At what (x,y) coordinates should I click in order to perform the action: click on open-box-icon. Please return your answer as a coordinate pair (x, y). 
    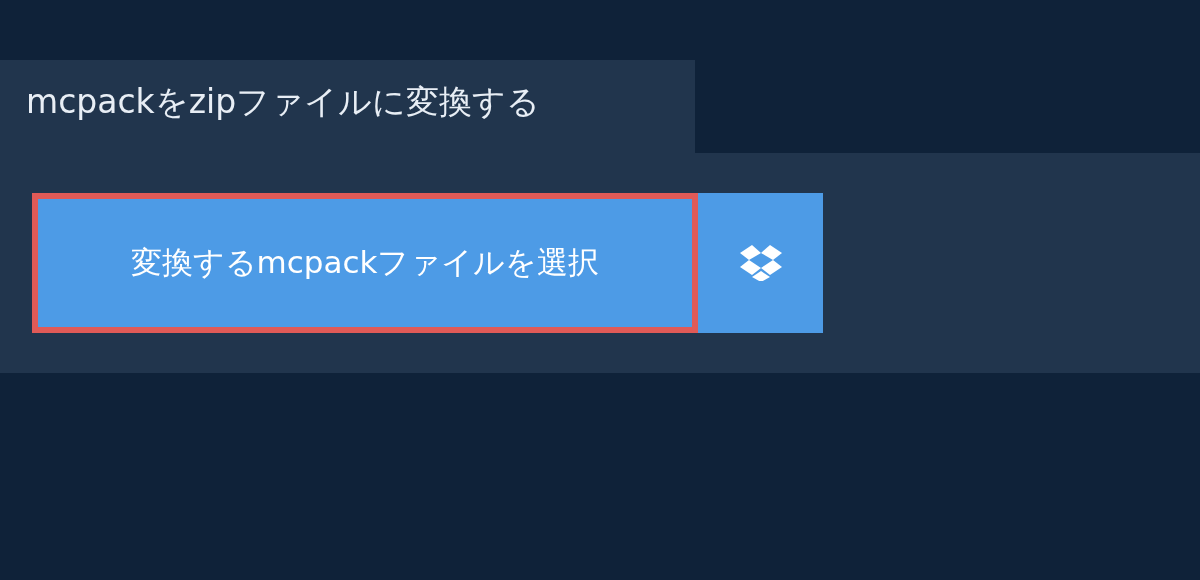
    Looking at the image, I should click on (760, 263).